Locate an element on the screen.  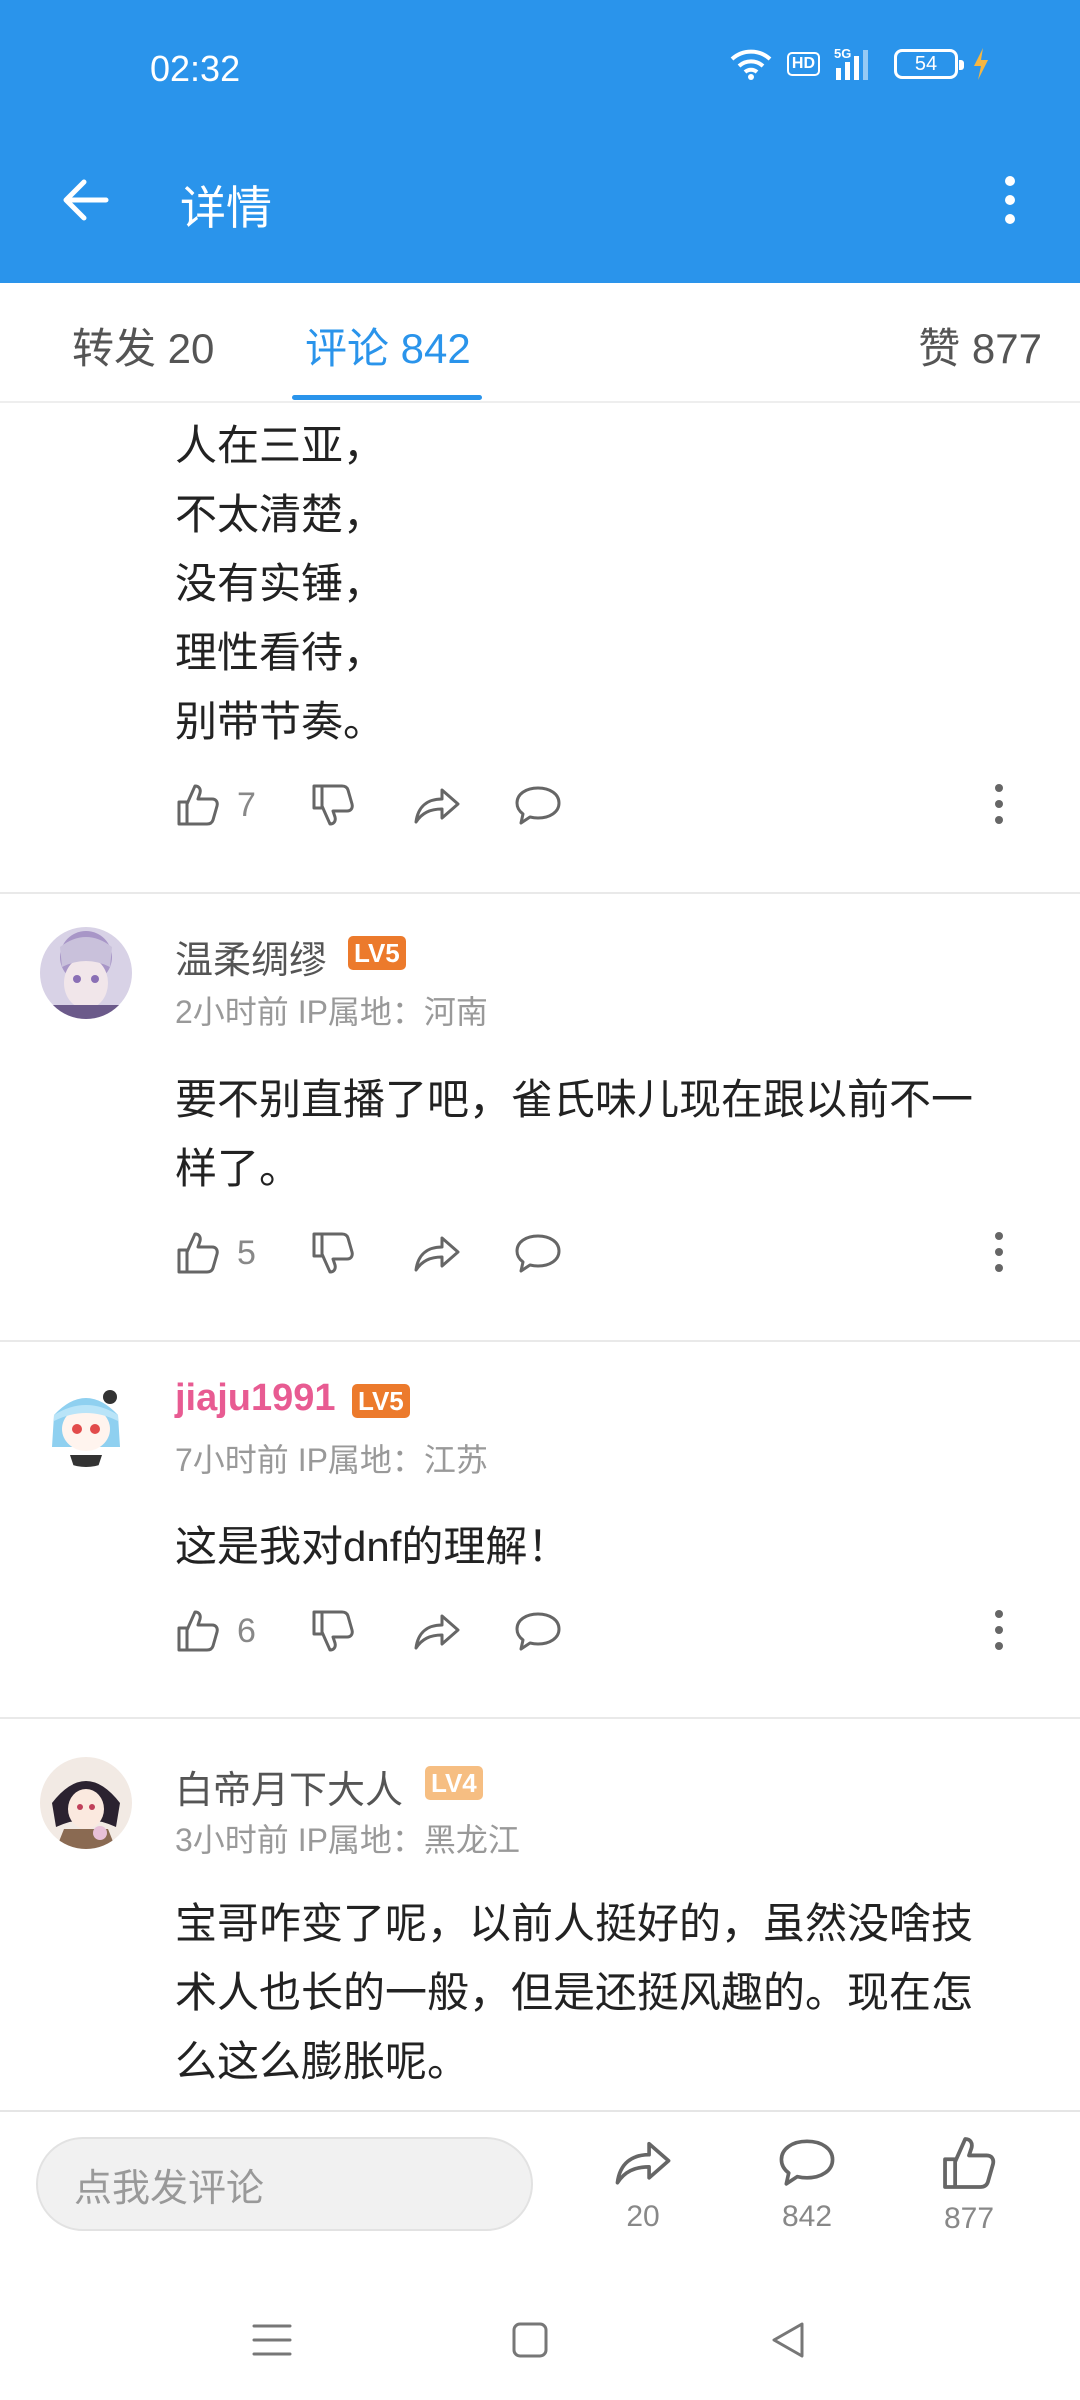
comment-line: 样了。 is located at coordinates (238, 1168).